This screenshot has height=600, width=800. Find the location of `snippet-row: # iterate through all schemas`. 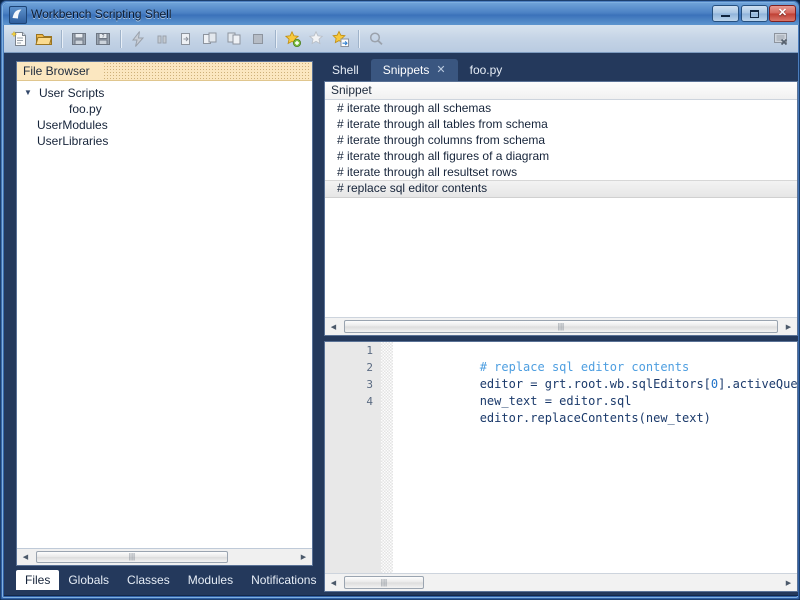

snippet-row: # iterate through all schemas is located at coordinates (561, 108).